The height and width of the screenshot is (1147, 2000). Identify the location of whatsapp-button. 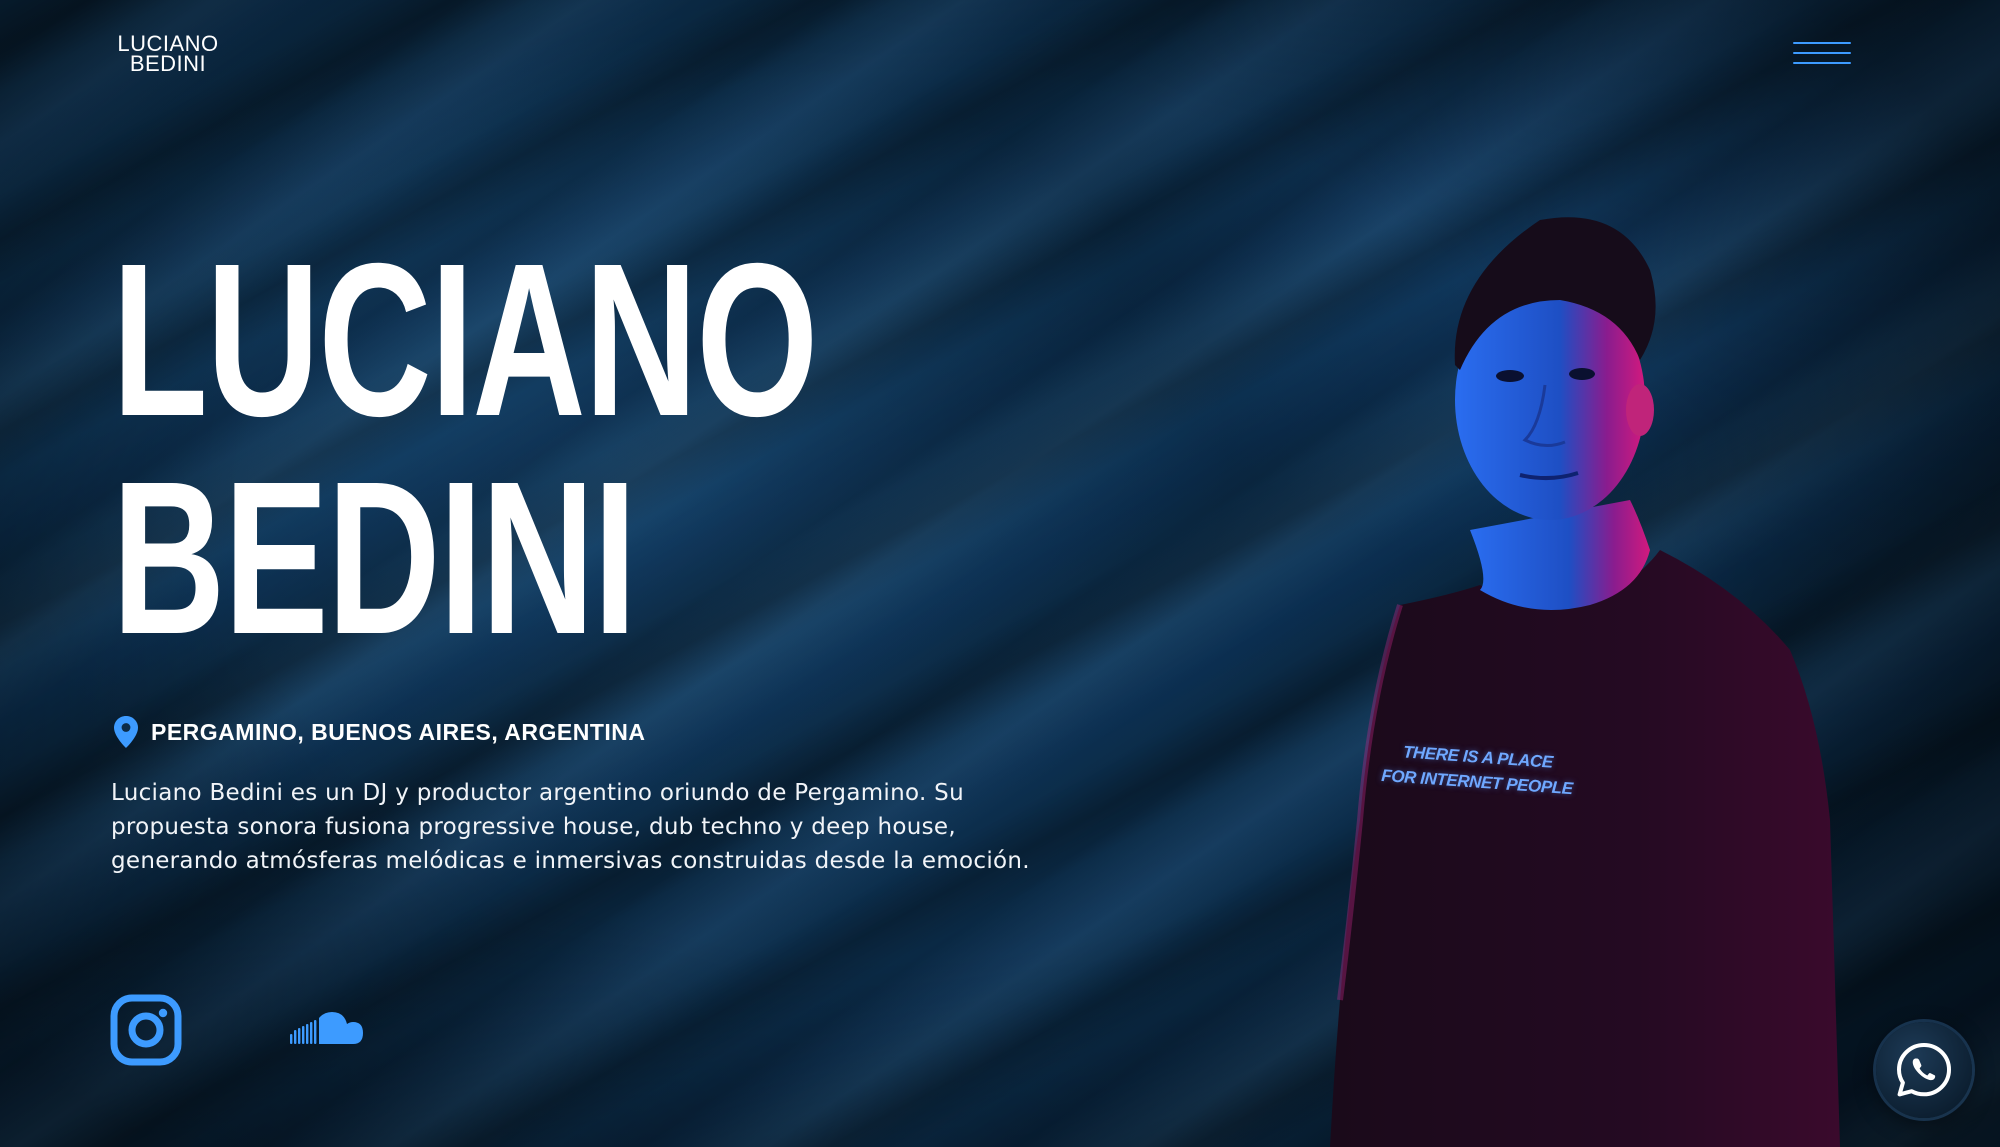
(1924, 1070).